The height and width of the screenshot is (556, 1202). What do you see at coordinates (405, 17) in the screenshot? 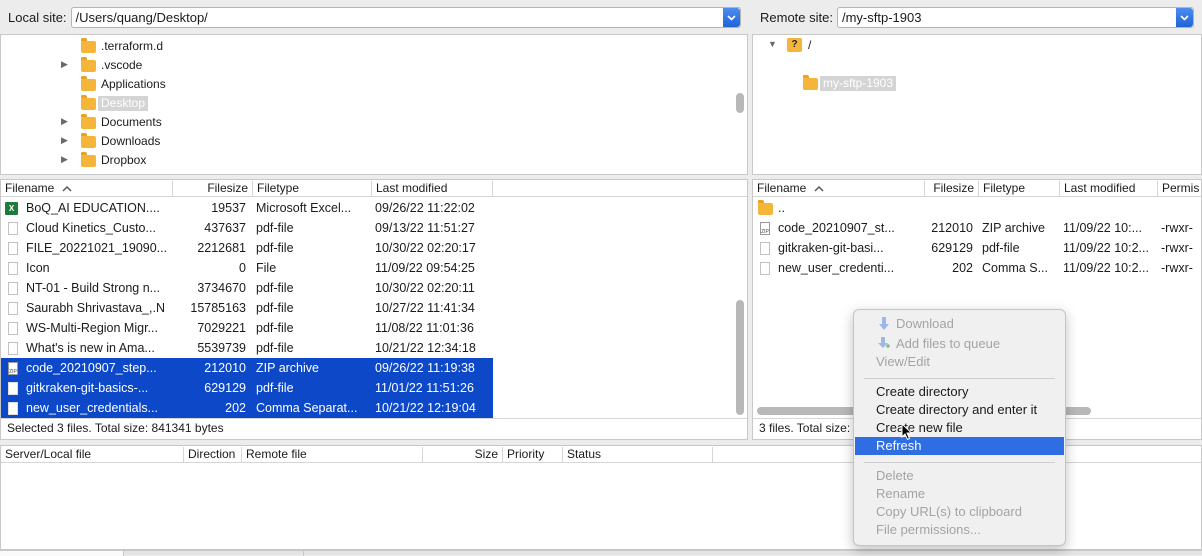
I see `local-site-path-combo: /Users/quang/Desktop/` at bounding box center [405, 17].